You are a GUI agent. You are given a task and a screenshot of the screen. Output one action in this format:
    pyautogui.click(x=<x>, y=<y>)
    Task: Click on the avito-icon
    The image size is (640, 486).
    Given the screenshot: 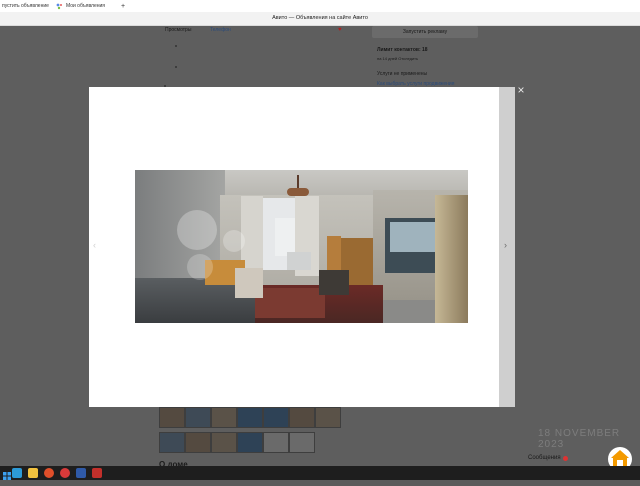 What is the action you would take?
    pyautogui.click(x=59, y=6)
    